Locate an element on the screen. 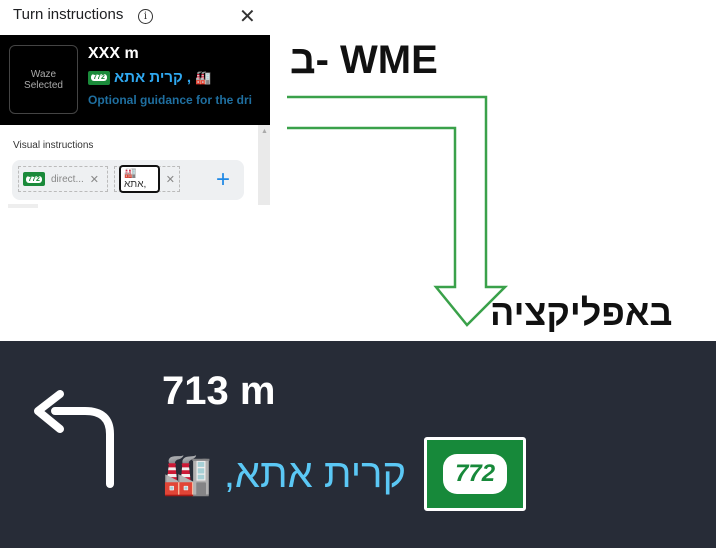 Image resolution: width=716 pixels, height=548 pixels. app-distance: 713 m is located at coordinates (219, 391).